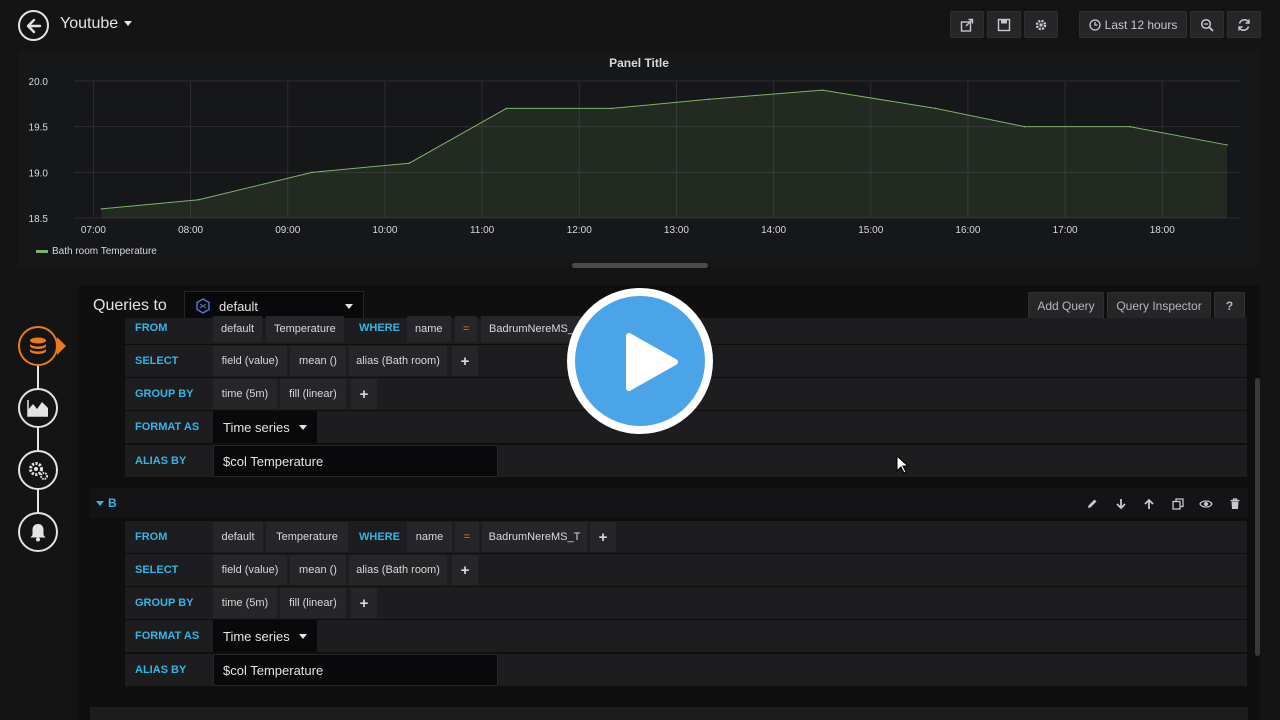 The width and height of the screenshot is (1280, 720). I want to click on zoom-out-button, so click(1207, 24).